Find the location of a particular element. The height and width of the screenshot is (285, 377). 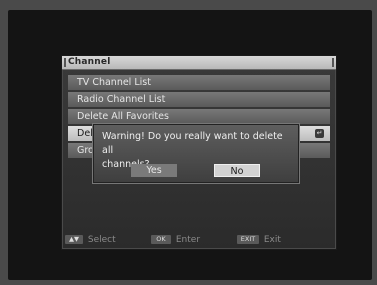

page-title: Channel is located at coordinates (89, 62).